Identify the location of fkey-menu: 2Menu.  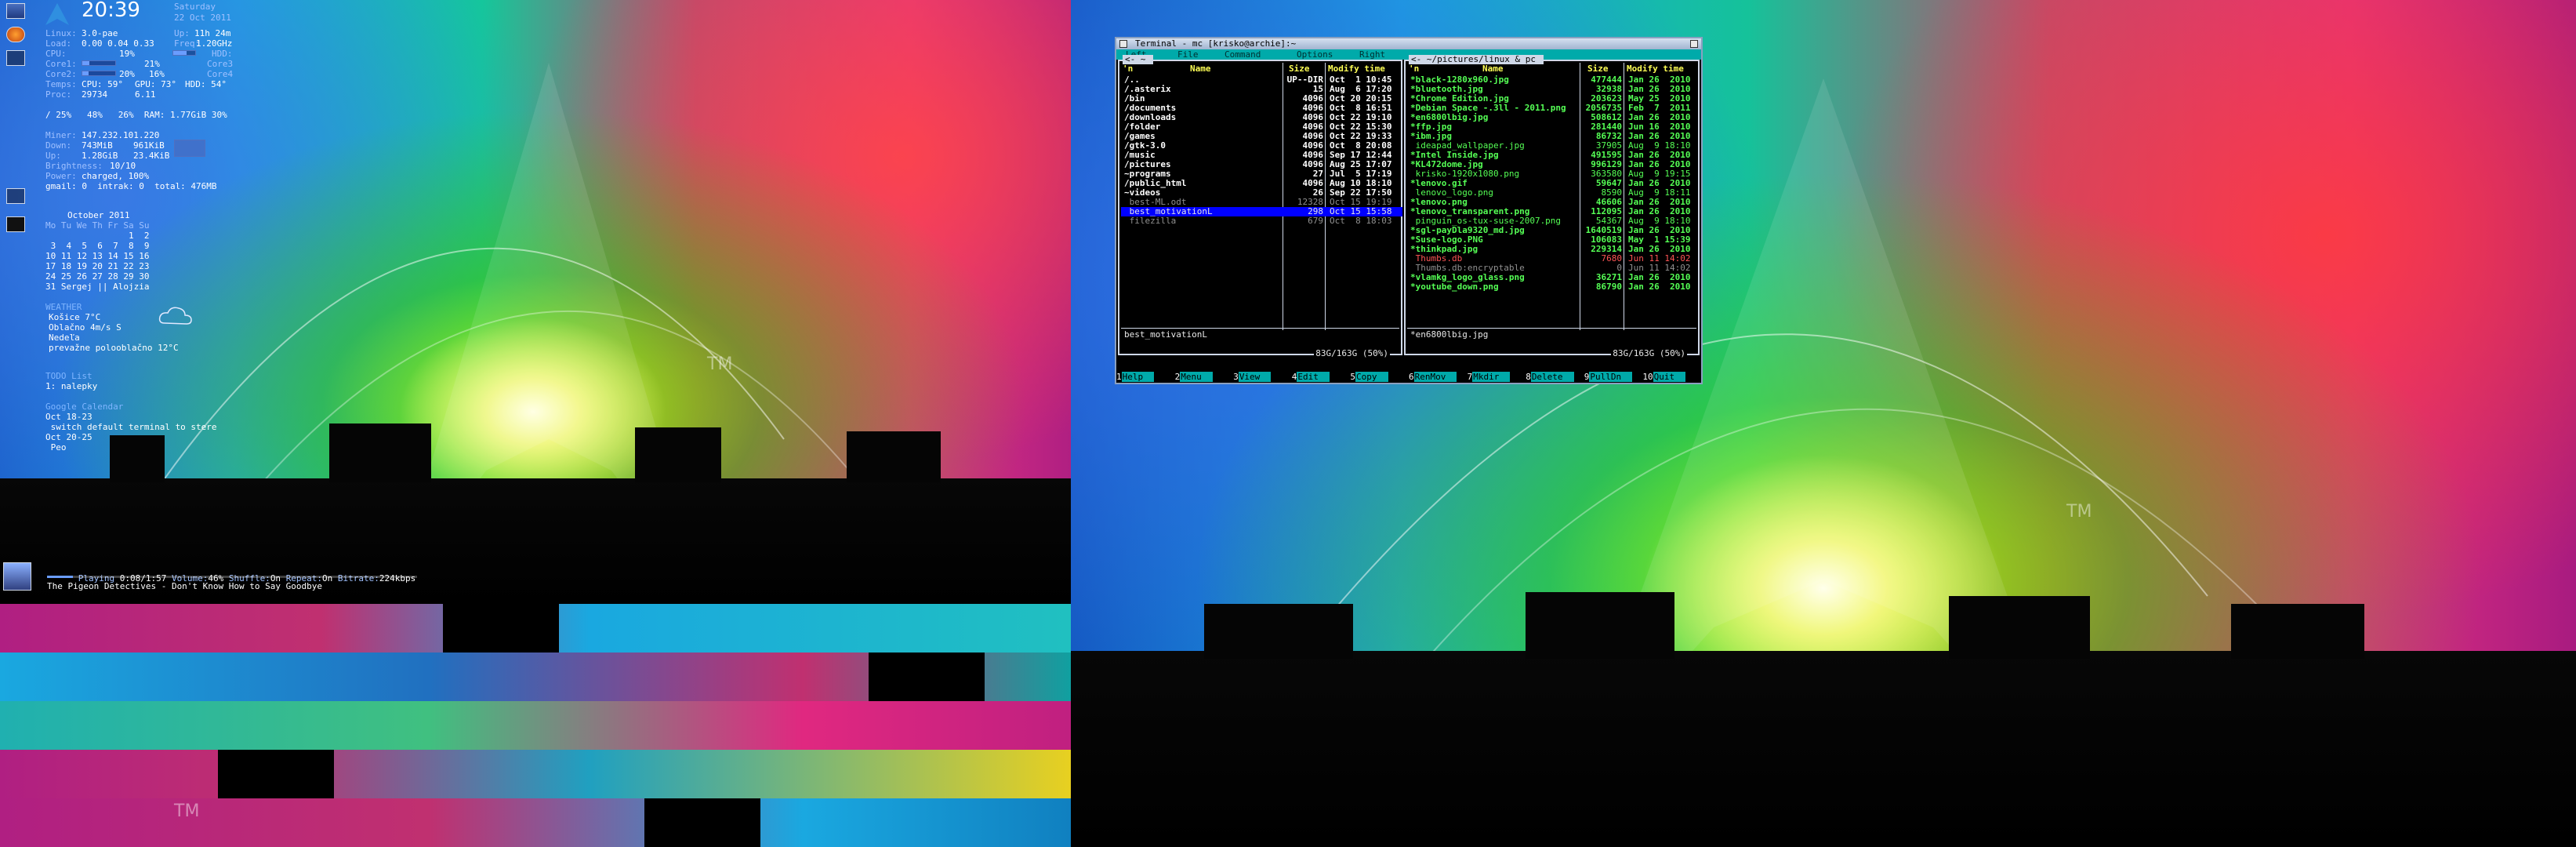
(1194, 377).